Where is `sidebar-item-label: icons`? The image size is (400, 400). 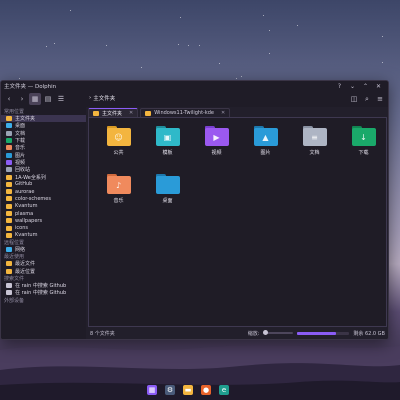
sidebar-item-label: icons is located at coordinates (21, 228).